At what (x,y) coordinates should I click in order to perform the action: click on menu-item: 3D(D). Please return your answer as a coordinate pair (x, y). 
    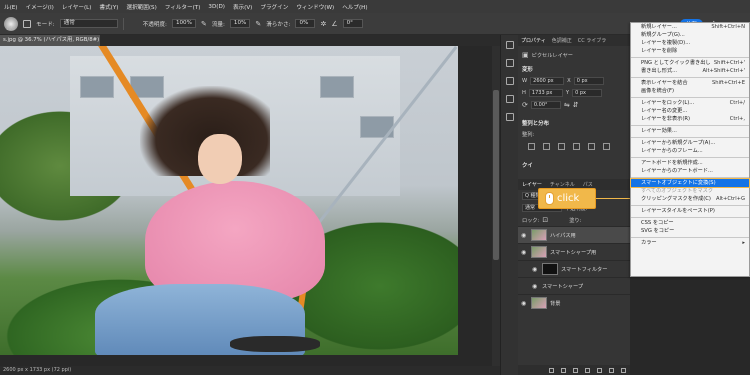
    Looking at the image, I should click on (216, 7).